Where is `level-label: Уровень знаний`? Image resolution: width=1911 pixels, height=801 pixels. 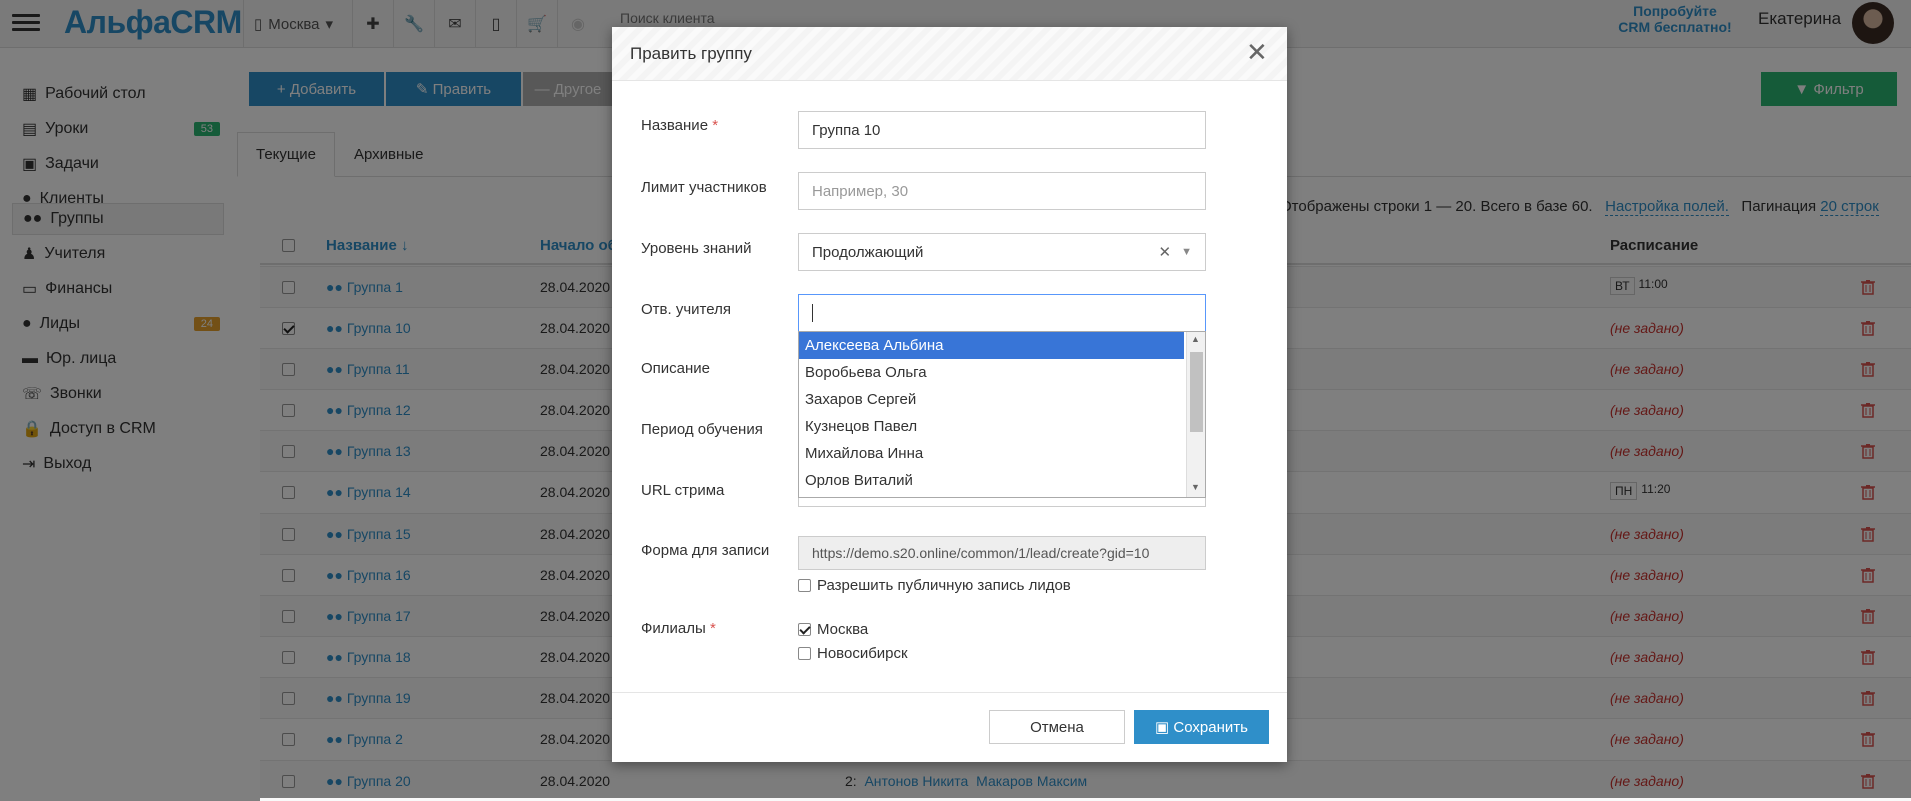 level-label: Уровень знаний is located at coordinates (696, 248).